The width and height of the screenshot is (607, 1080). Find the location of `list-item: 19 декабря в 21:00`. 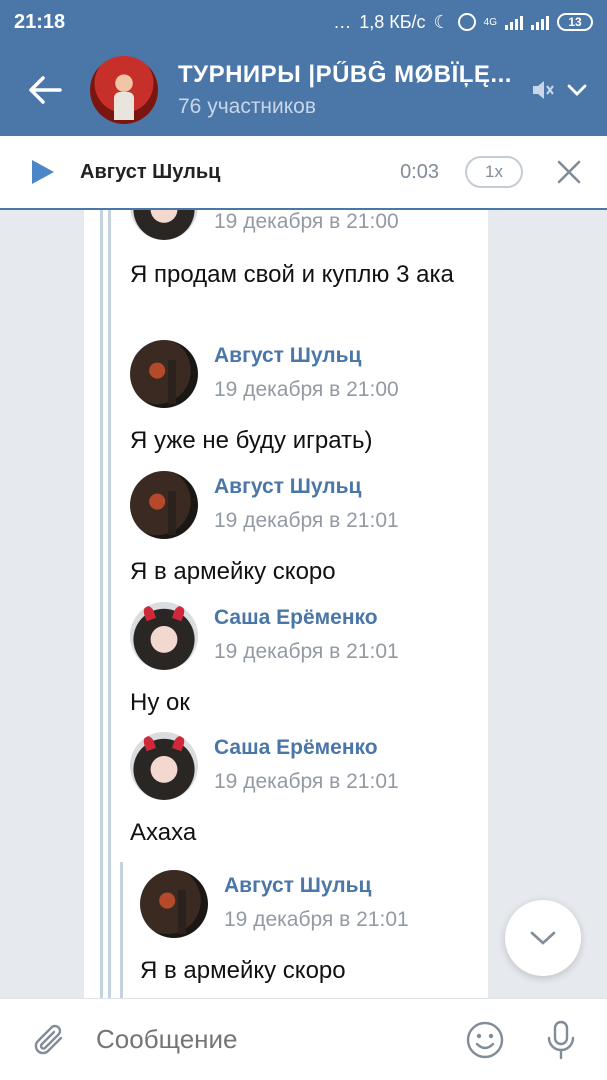

list-item: 19 декабря в 21:00 is located at coordinates (264, 225).